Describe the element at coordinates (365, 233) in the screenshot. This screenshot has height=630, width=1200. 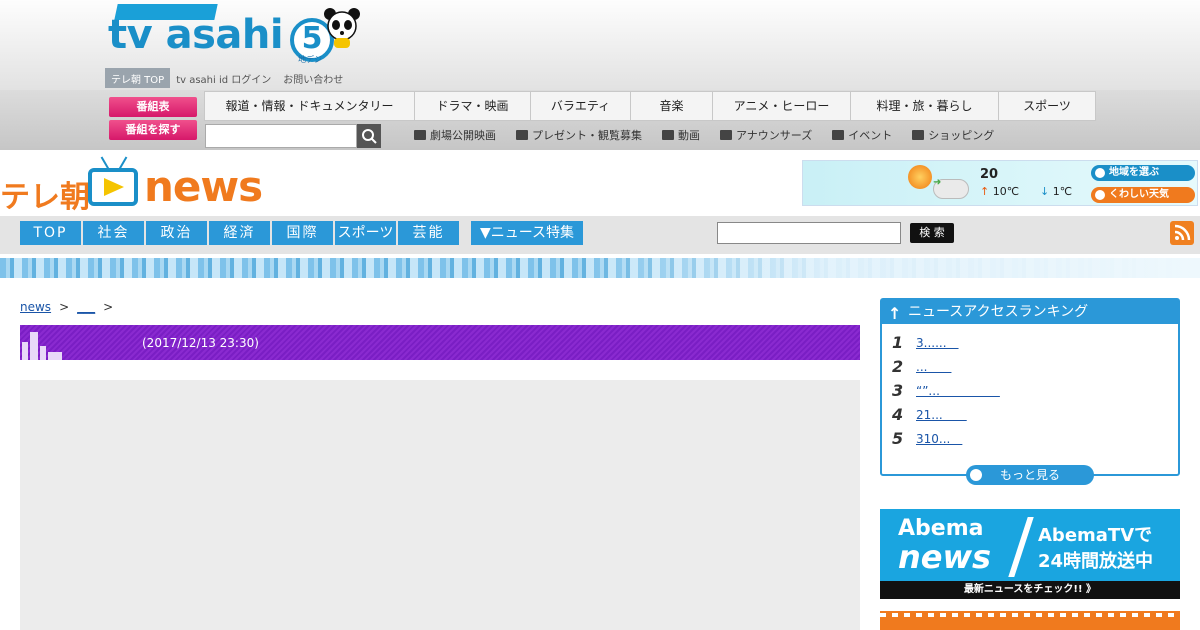
I see `tab-sports: スポーツ` at that location.